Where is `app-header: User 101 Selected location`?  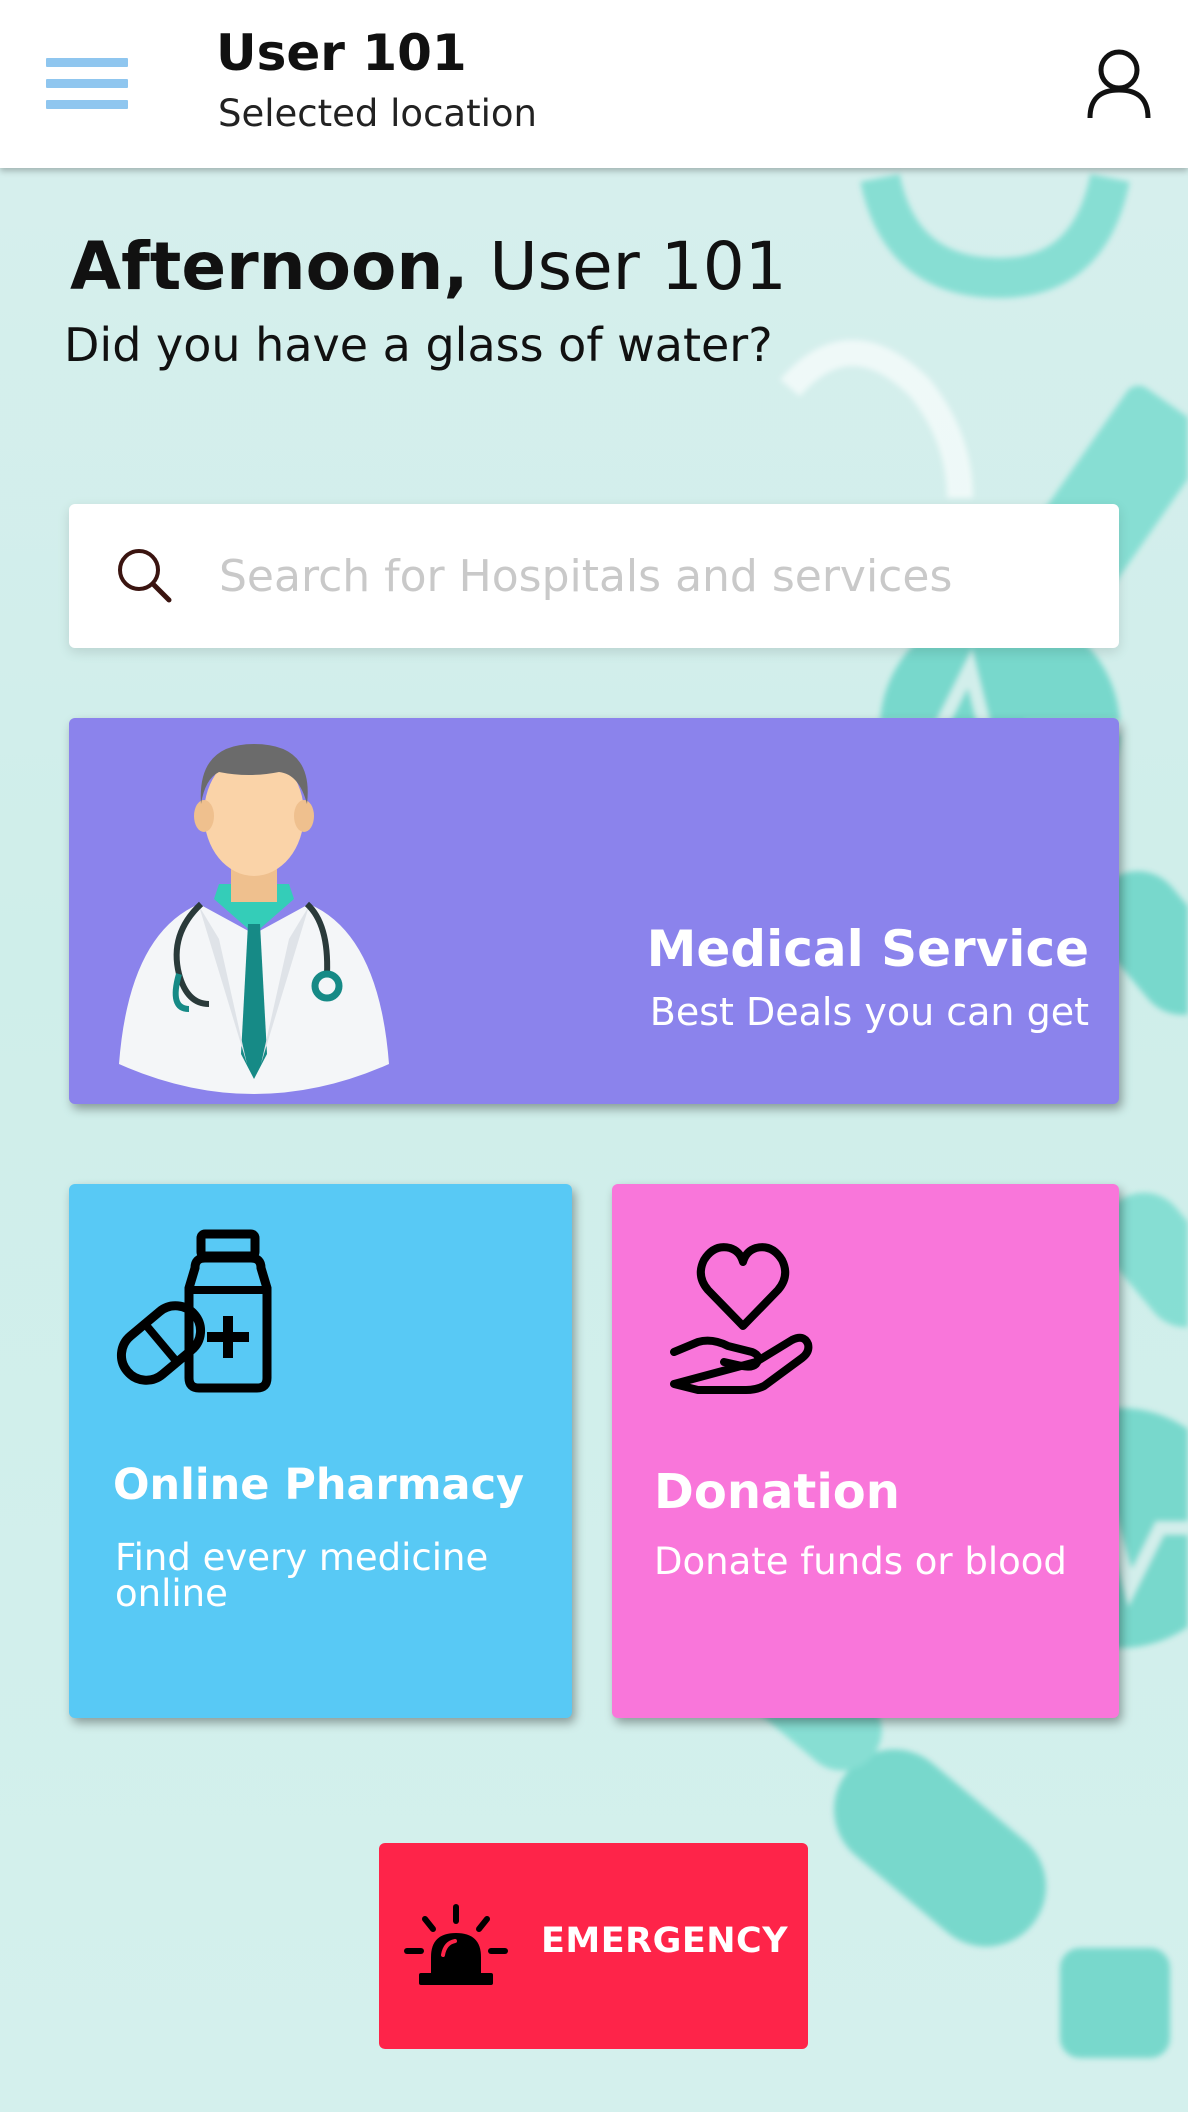 app-header: User 101 Selected location is located at coordinates (594, 84).